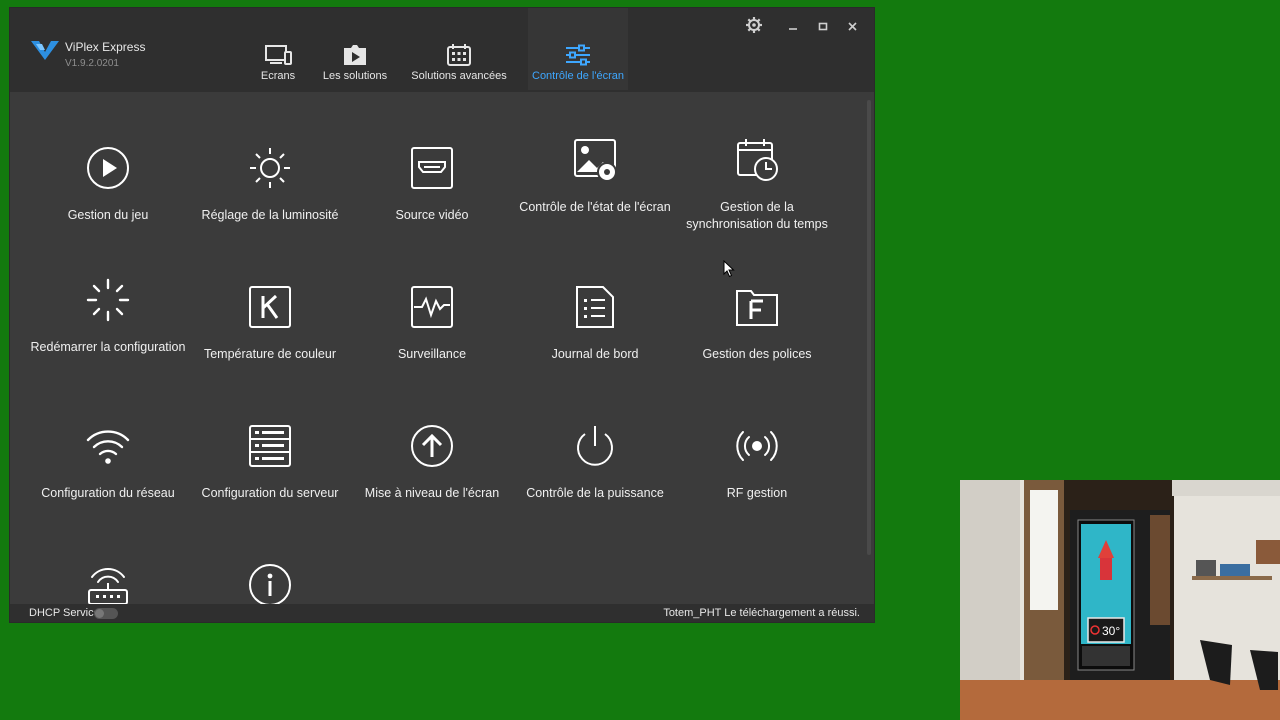  I want to click on info-icon, so click(270, 584).